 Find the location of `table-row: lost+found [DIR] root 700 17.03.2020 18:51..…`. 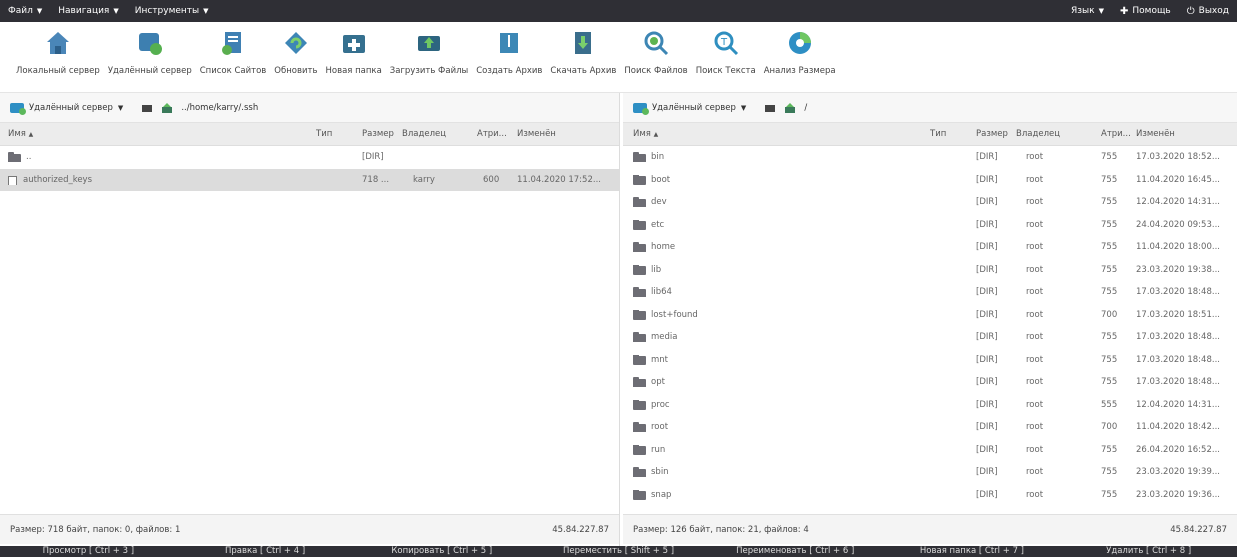

table-row: lost+found [DIR] root 700 17.03.2020 18:51..… is located at coordinates (930, 315).